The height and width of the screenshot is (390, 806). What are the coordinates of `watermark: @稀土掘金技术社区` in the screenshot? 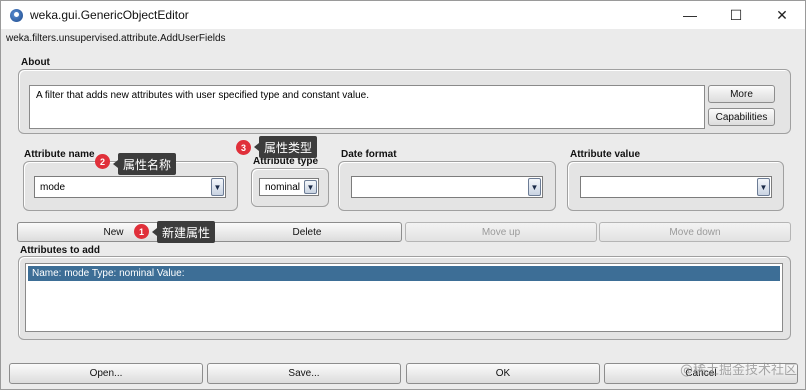 It's located at (738, 370).